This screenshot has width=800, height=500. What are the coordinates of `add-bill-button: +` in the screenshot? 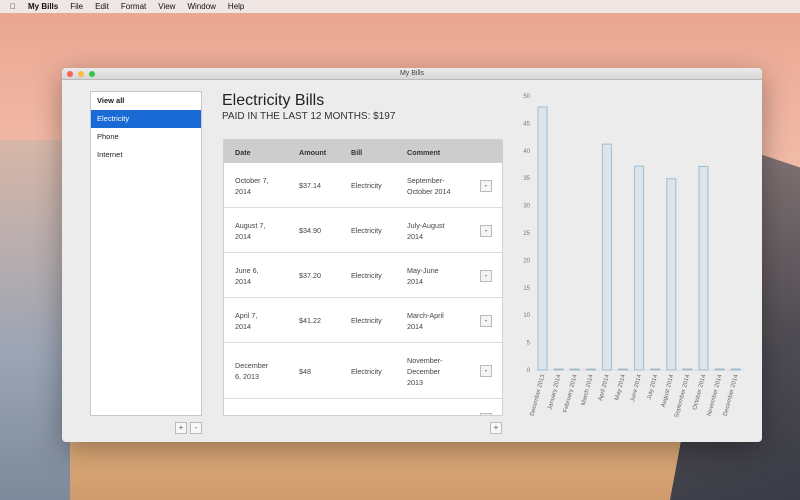 It's located at (496, 428).